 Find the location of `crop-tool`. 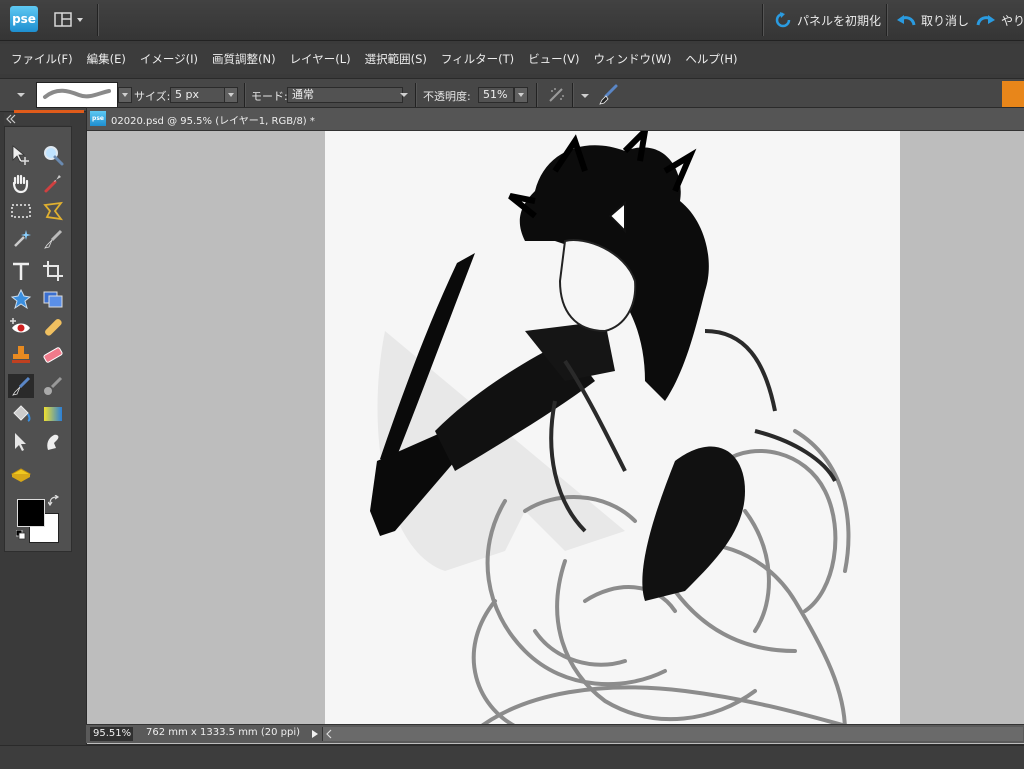

crop-tool is located at coordinates (53, 271).